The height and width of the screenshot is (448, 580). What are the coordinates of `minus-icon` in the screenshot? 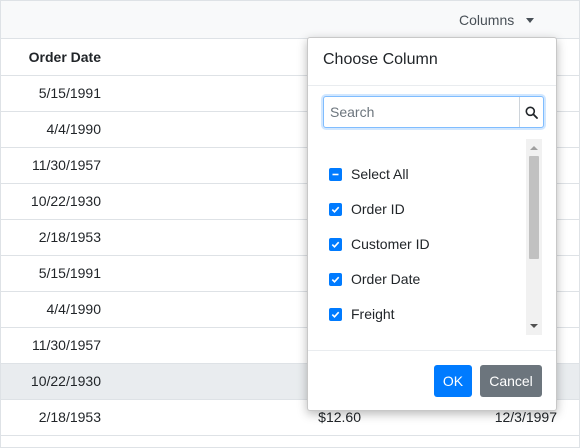 It's located at (335, 174).